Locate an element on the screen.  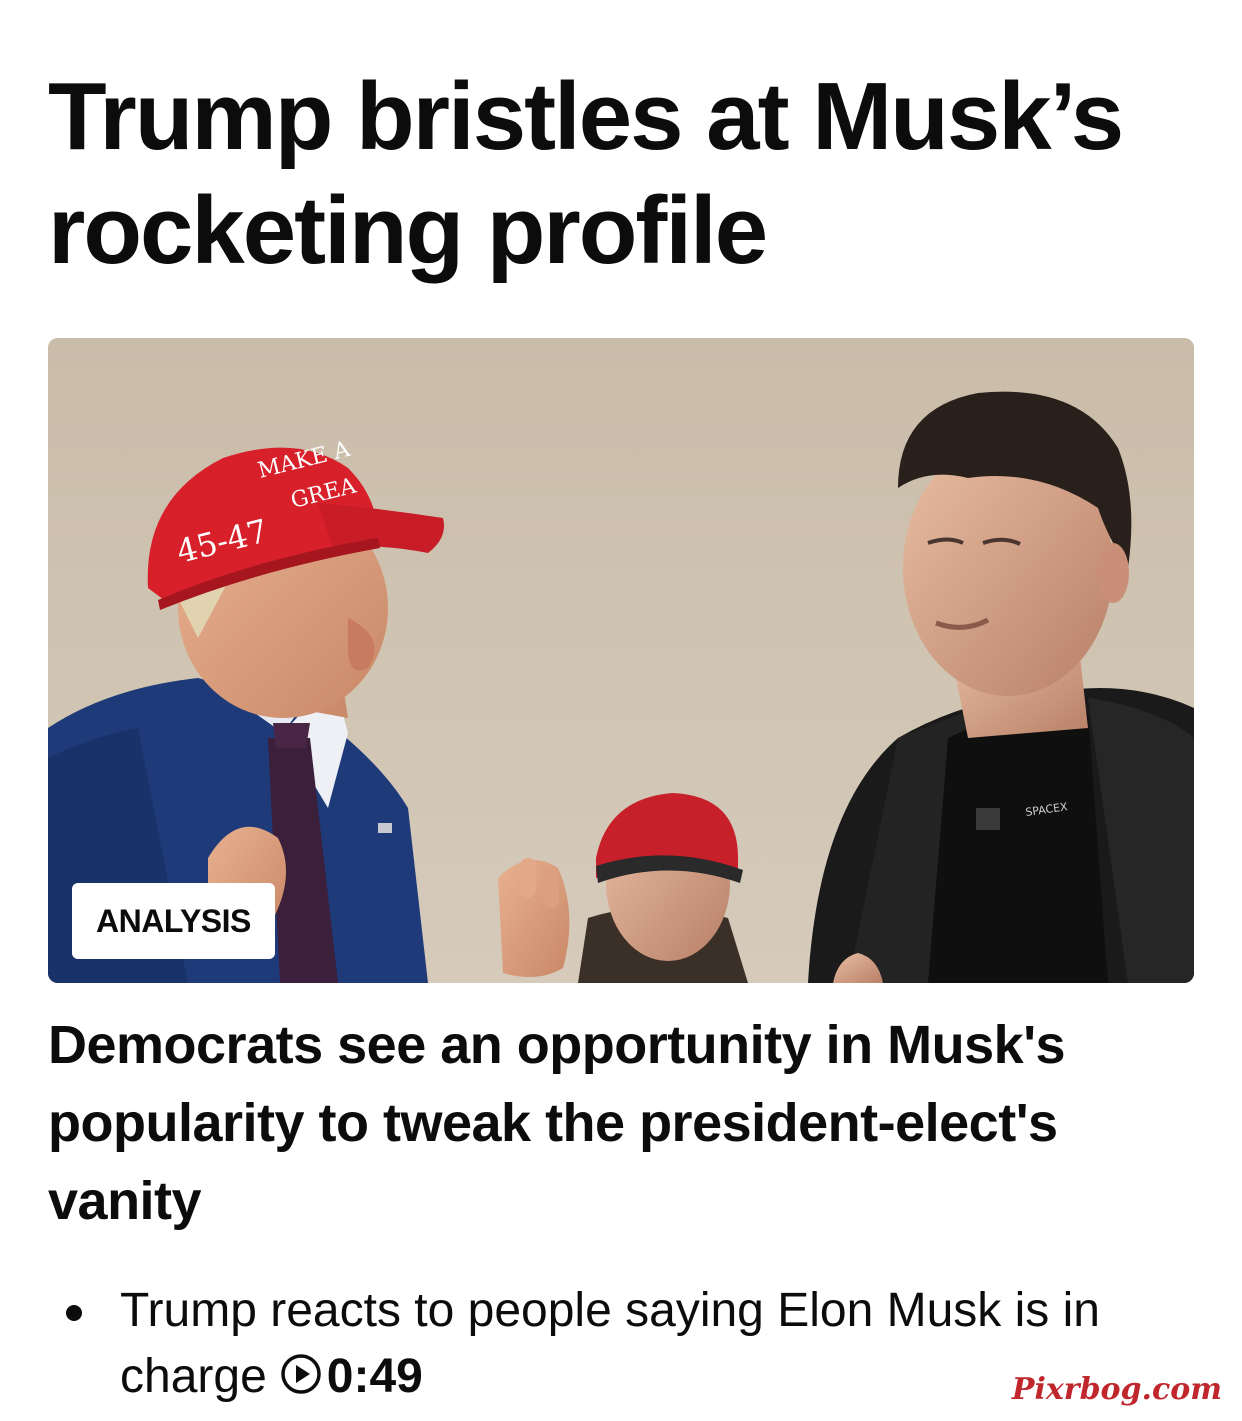
analysis-badge: ANALYSIS is located at coordinates (173, 921).